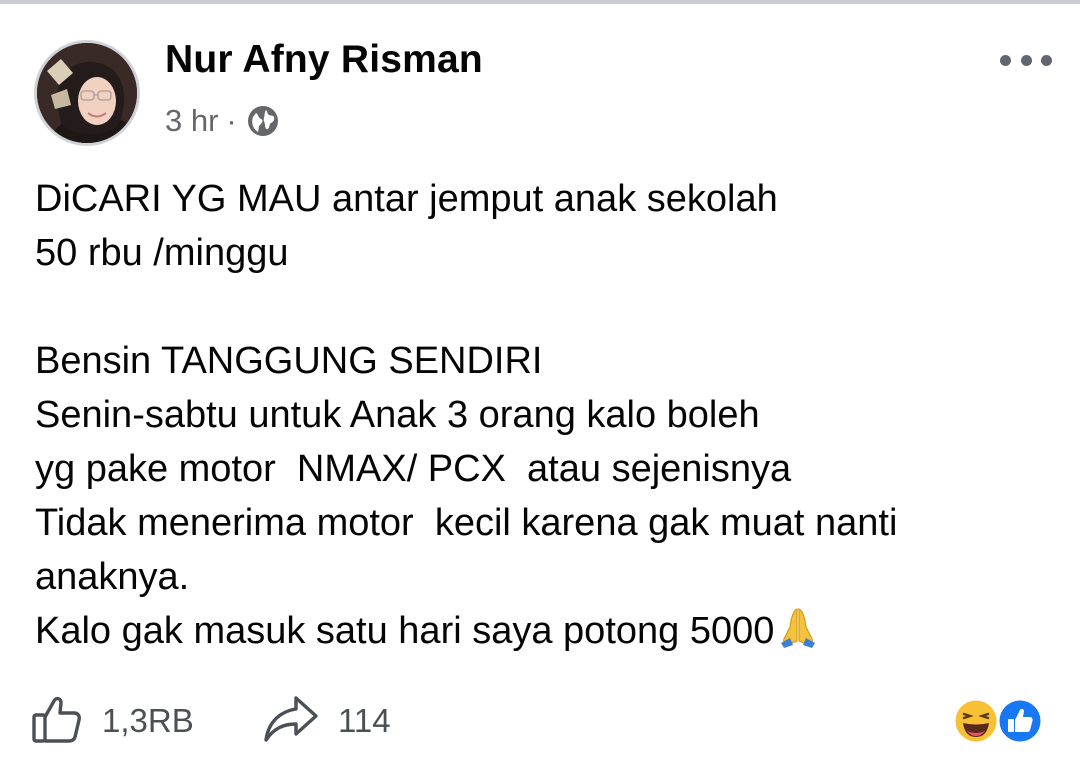  What do you see at coordinates (545, 307) in the screenshot?
I see `post-line-blank` at bounding box center [545, 307].